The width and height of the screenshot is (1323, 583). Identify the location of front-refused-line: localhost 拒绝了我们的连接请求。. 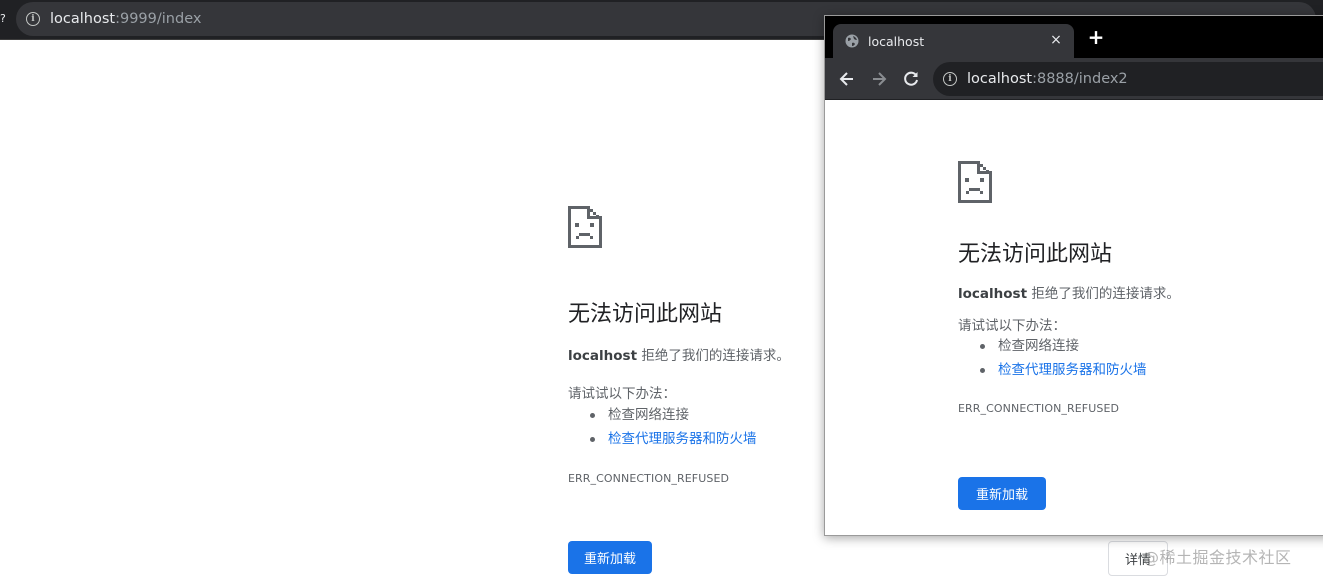
(1069, 292).